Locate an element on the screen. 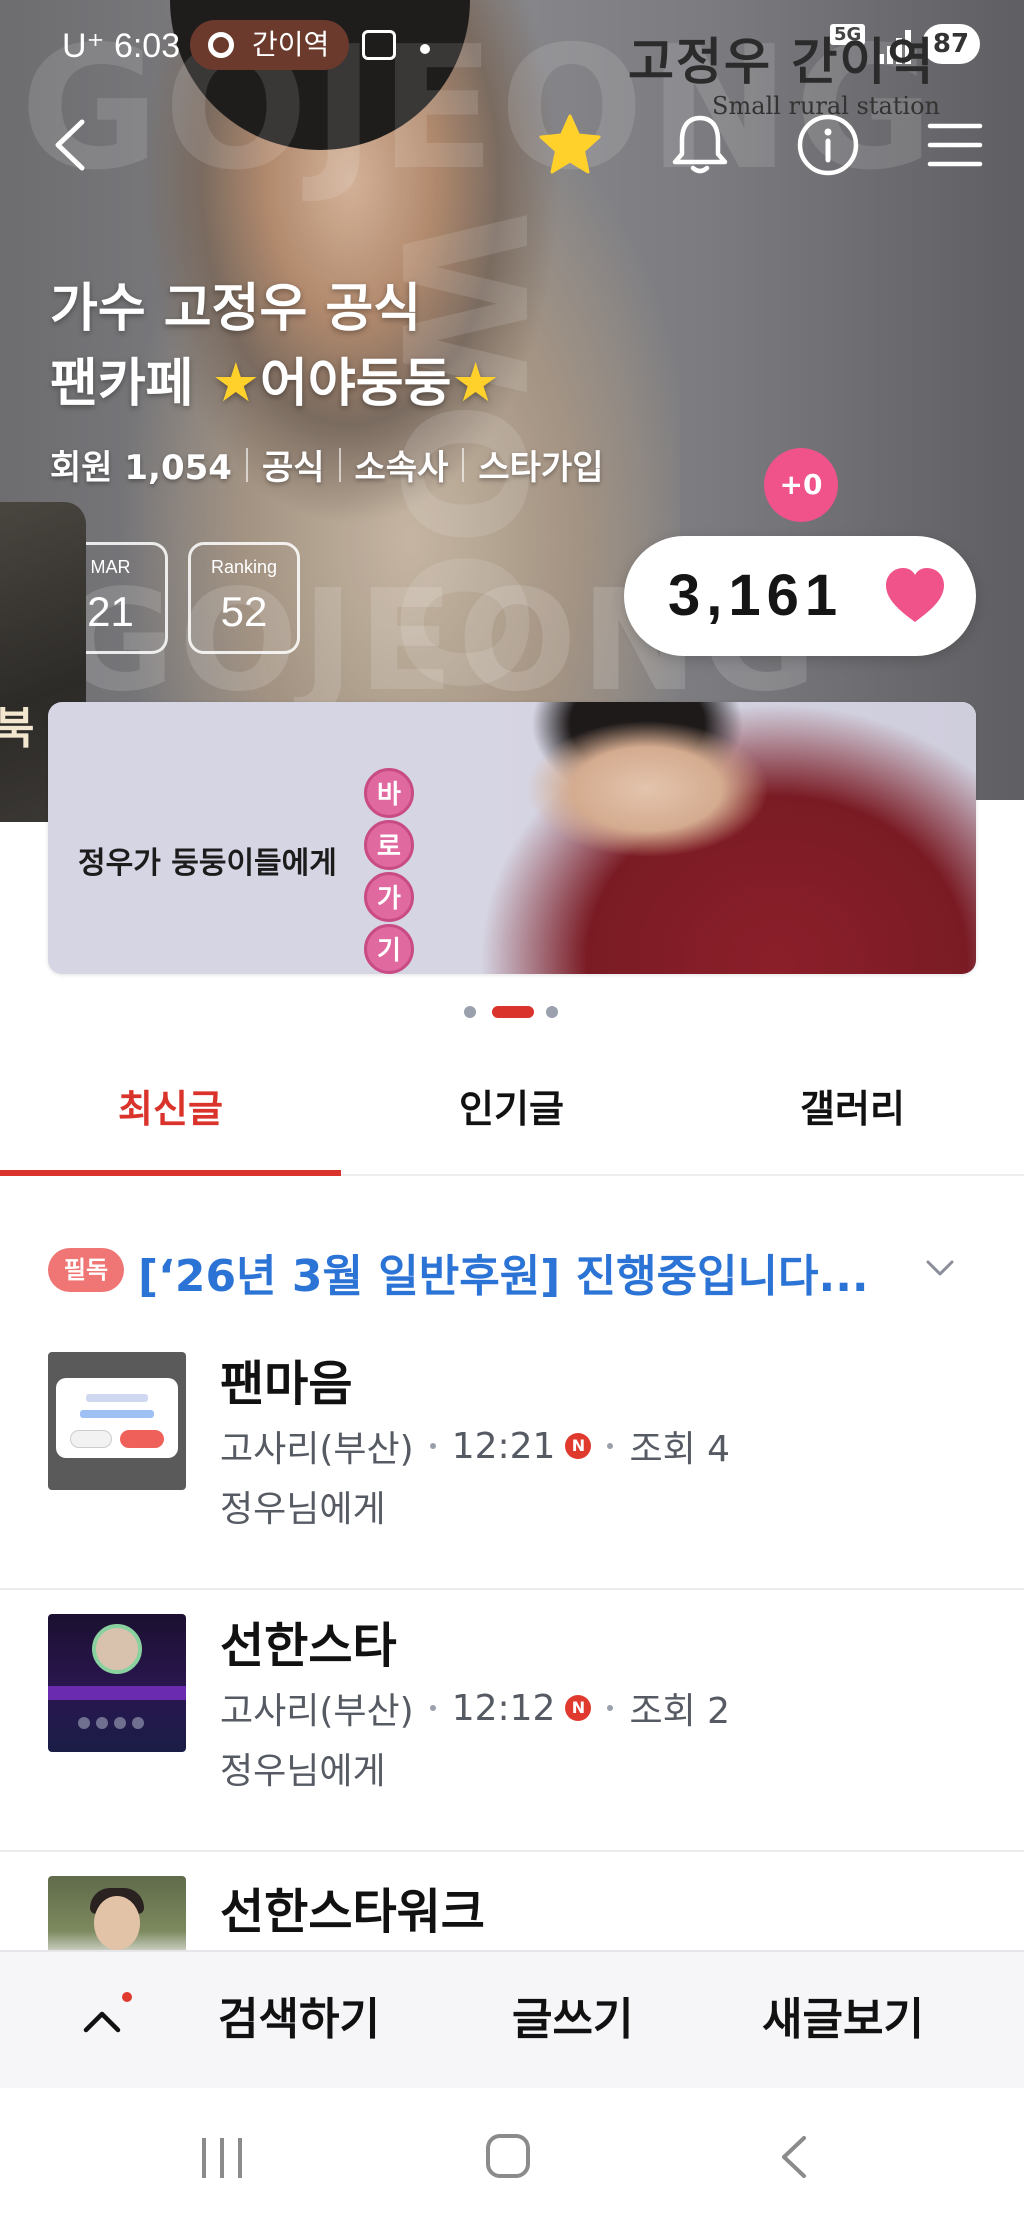 The height and width of the screenshot is (2219, 1024). post-views: 조회 4 is located at coordinates (680, 1449).